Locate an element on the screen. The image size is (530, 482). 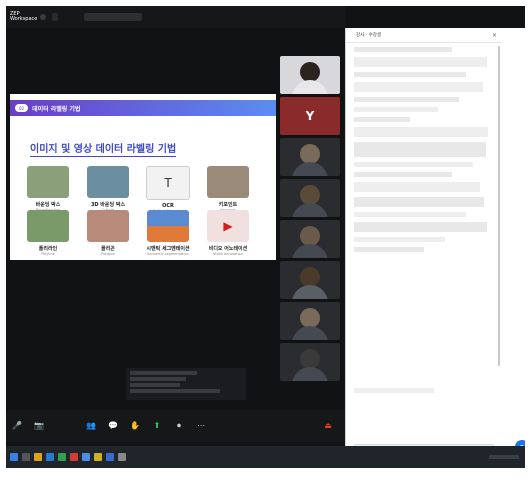
cuboid-image-icon is located at coordinates (108, 182).